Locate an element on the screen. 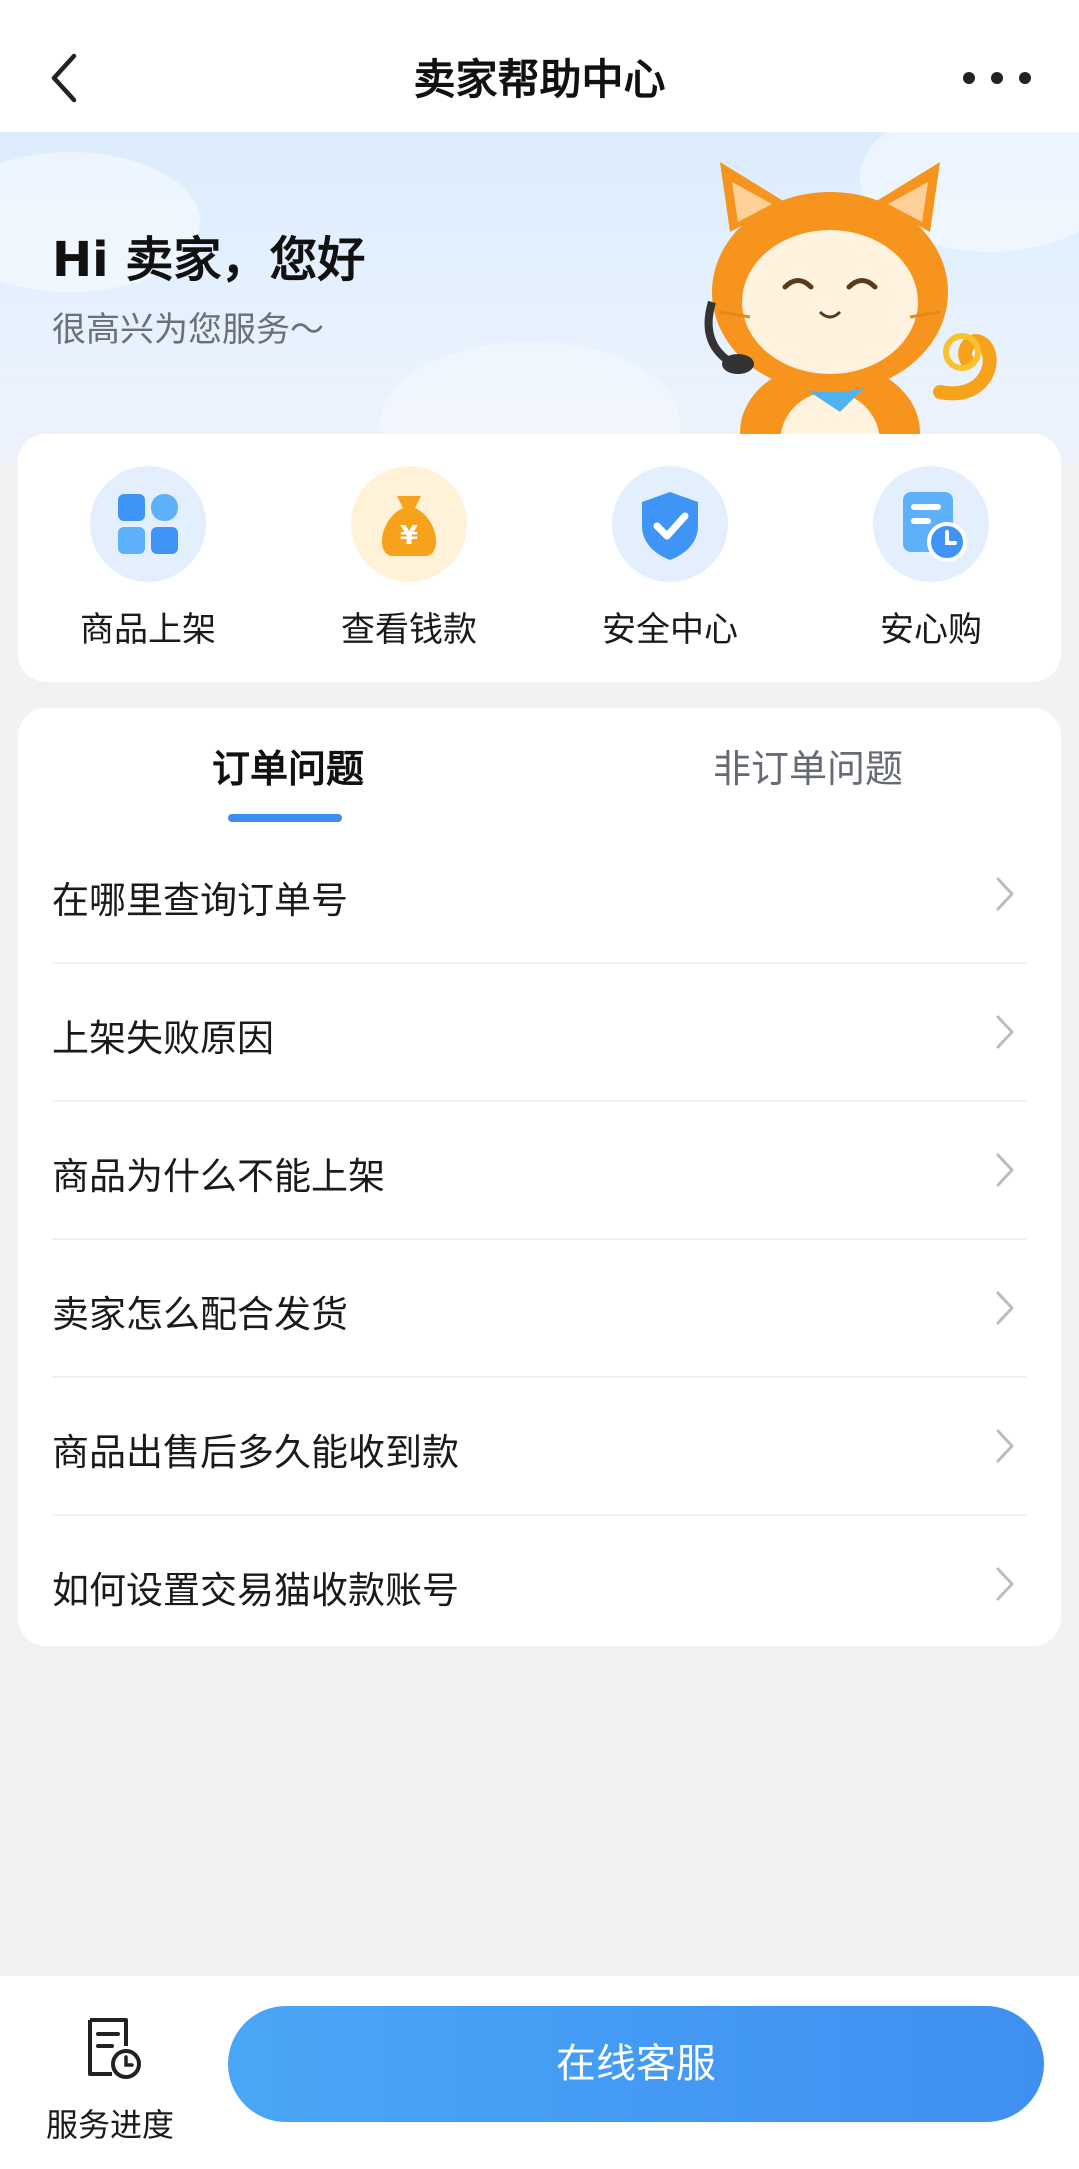 The image size is (1079, 2169). bottom-action-bar: 服务进度 在线客服 is located at coordinates (539, 2072).